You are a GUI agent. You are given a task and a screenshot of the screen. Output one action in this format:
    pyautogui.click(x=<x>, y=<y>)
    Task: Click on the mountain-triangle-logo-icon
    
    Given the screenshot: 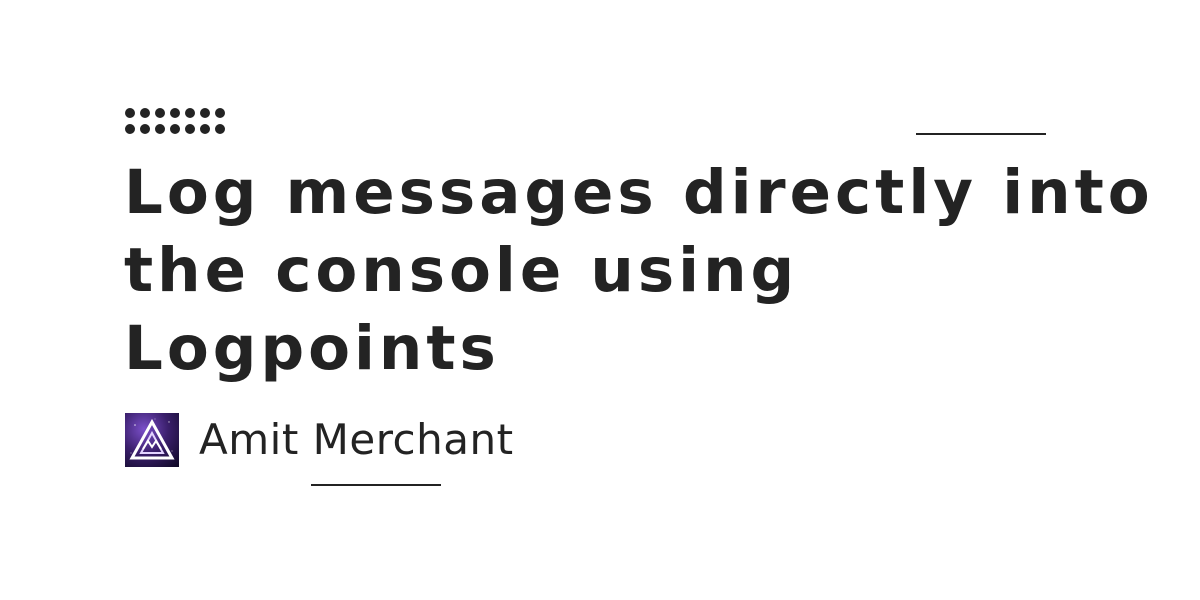 What is the action you would take?
    pyautogui.click(x=152, y=440)
    